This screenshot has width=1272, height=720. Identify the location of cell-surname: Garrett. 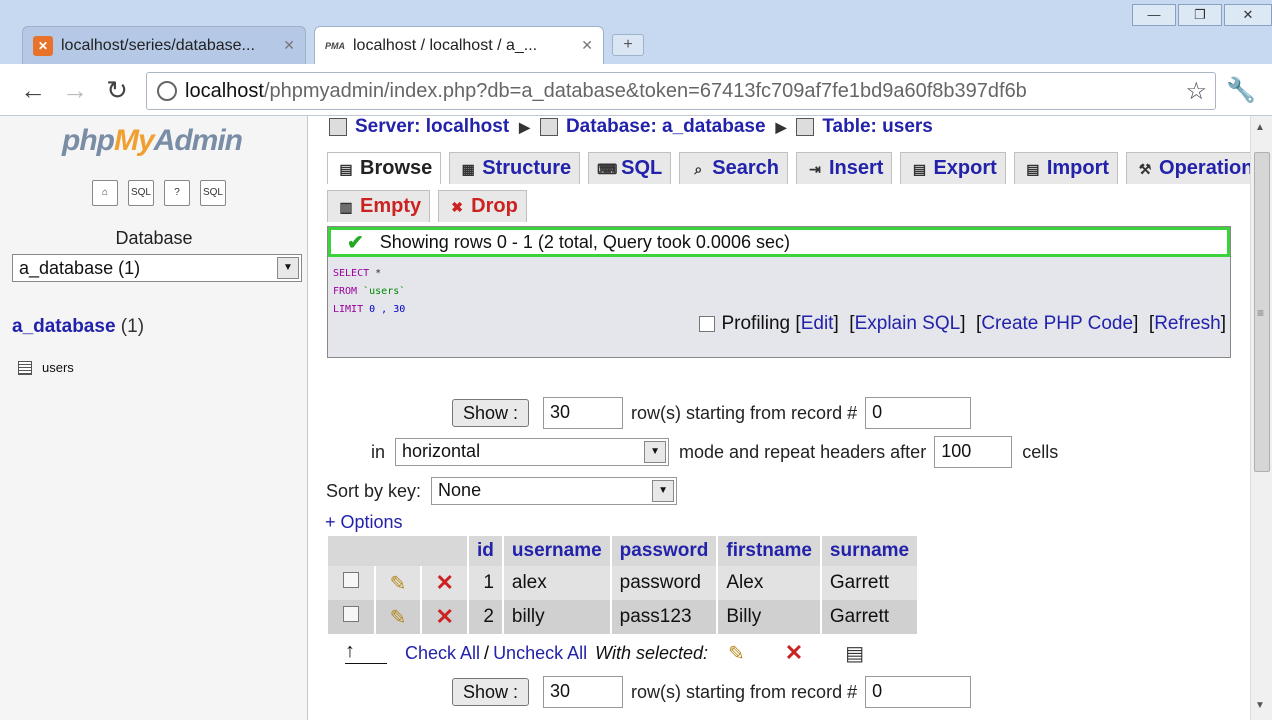
(870, 617).